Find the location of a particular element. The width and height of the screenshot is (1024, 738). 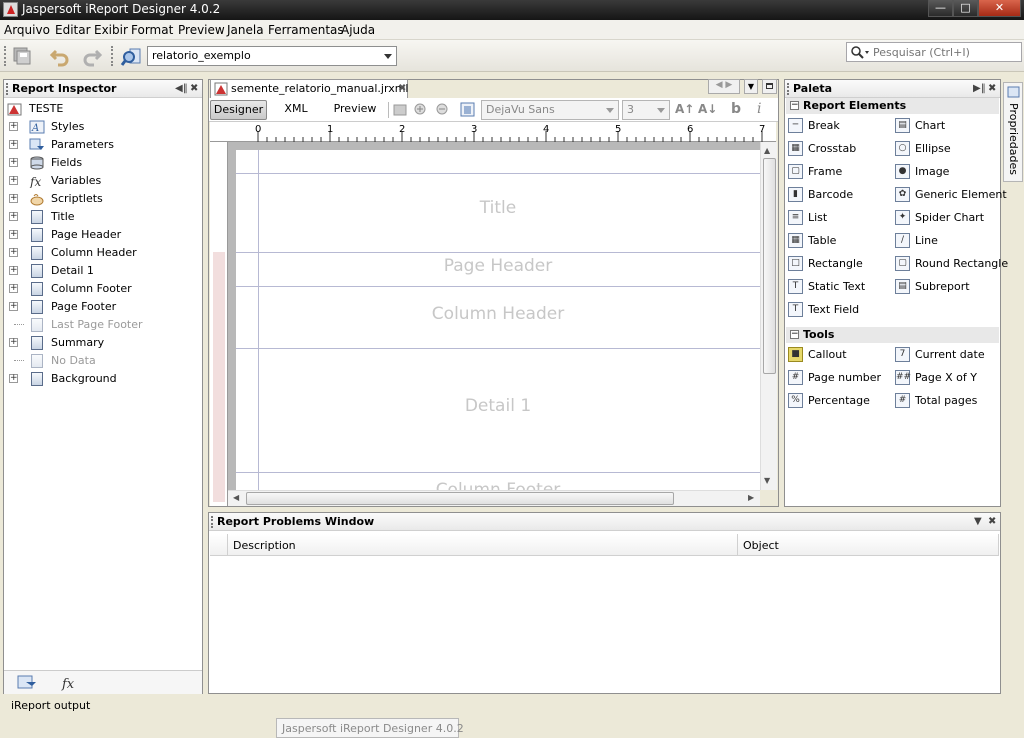

zoom-out-icon is located at coordinates (443, 110).